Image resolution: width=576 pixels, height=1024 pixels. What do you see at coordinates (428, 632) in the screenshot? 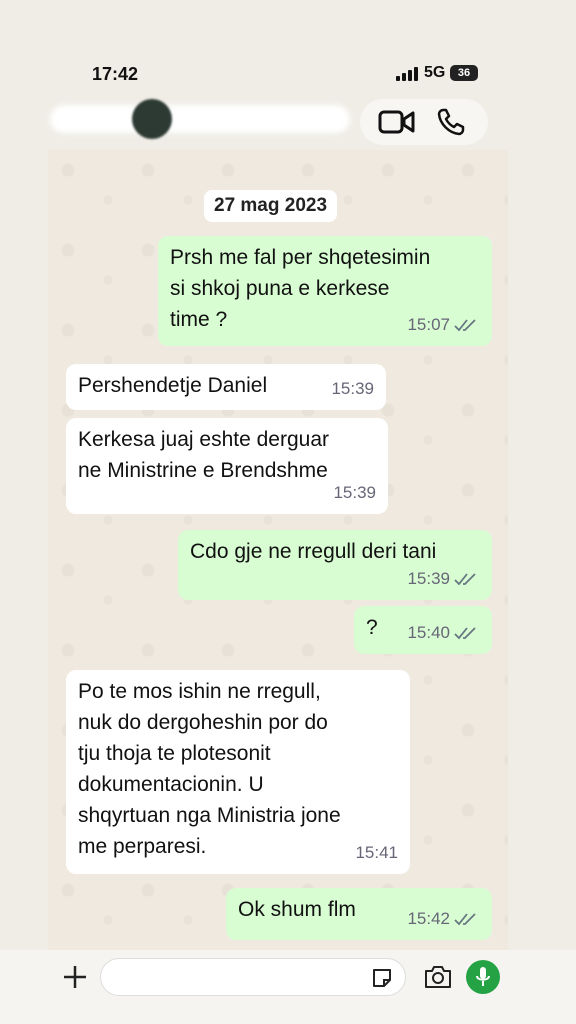
I see `message-time: 15:40` at bounding box center [428, 632].